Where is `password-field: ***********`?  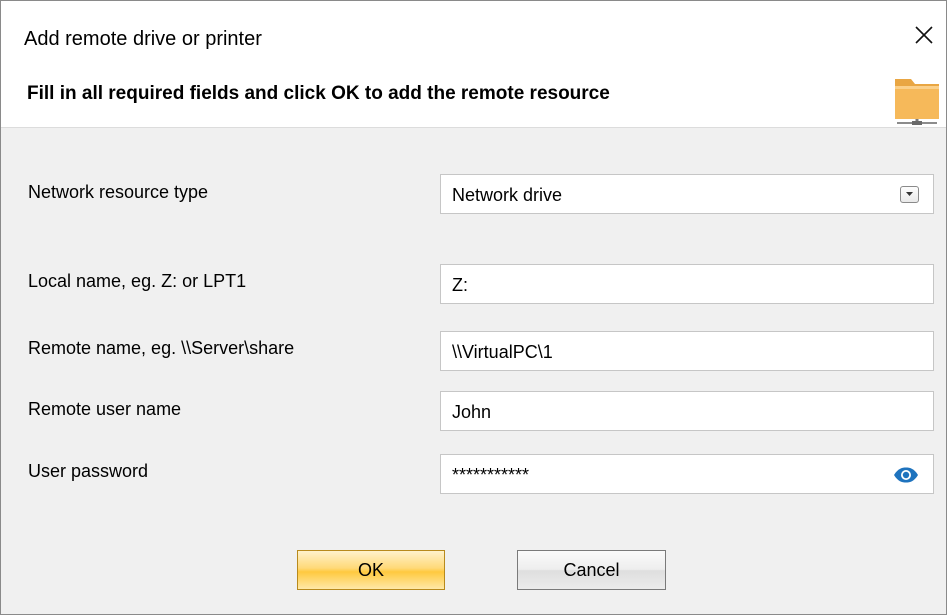 password-field: *********** is located at coordinates (687, 474).